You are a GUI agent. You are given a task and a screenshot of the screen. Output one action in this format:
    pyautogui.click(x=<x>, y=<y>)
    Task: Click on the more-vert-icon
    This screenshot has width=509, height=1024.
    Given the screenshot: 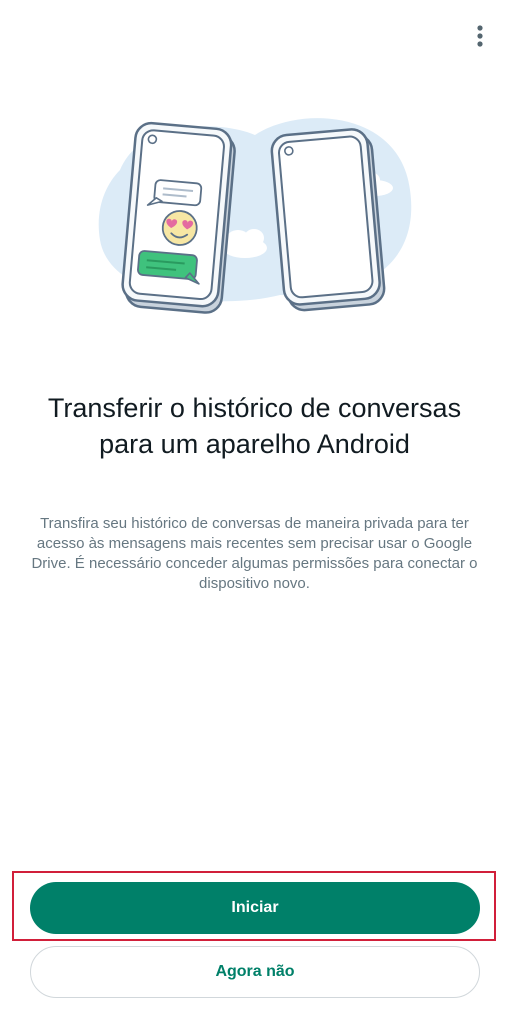 What is the action you would take?
    pyautogui.click(x=480, y=36)
    